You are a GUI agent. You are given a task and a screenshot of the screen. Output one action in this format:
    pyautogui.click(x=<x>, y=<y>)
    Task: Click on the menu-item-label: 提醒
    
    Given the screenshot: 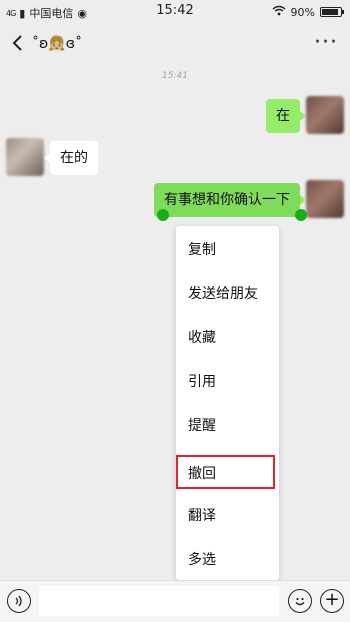 What is the action you would take?
    pyautogui.click(x=202, y=426)
    